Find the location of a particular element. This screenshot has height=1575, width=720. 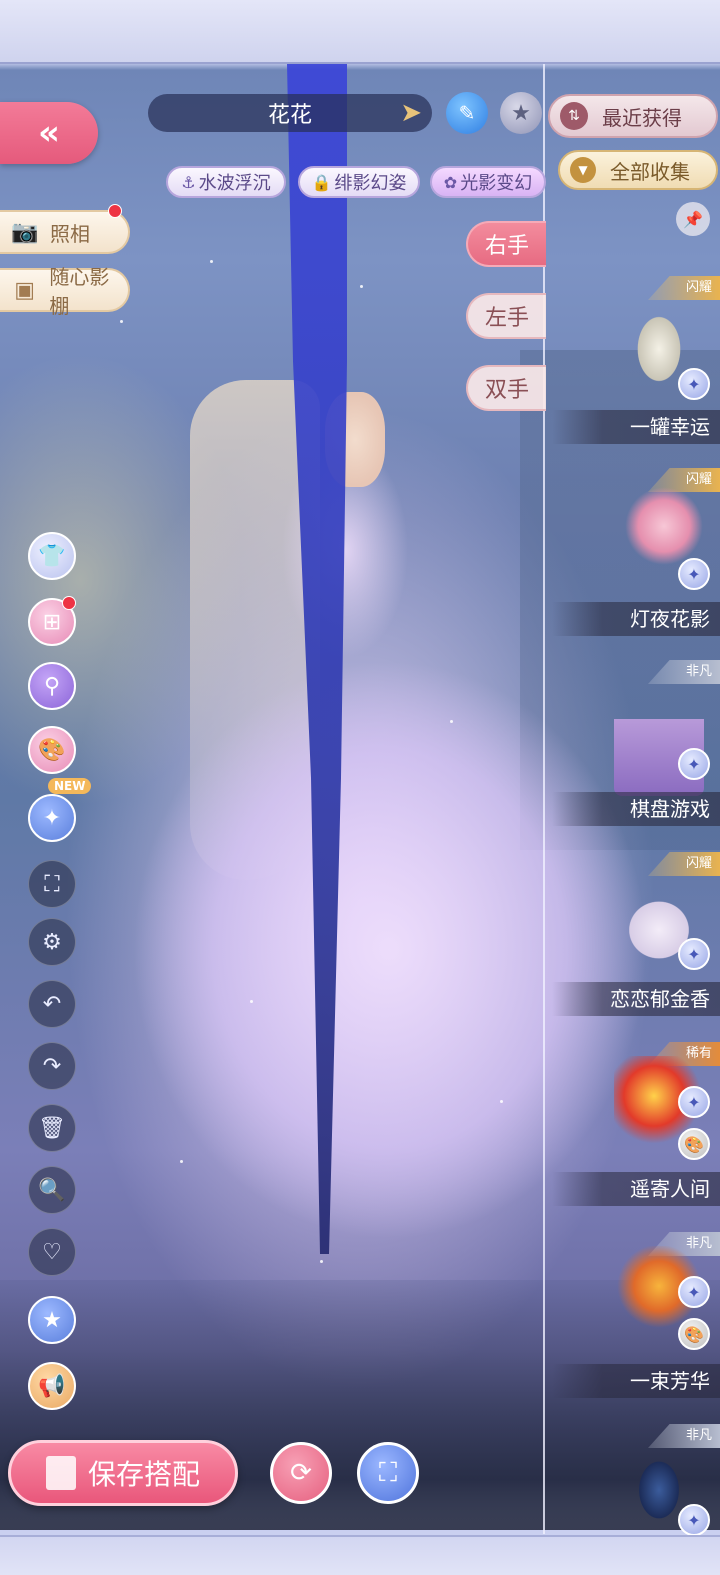

outfit-focus-button: ⛶ is located at coordinates (388, 1473).